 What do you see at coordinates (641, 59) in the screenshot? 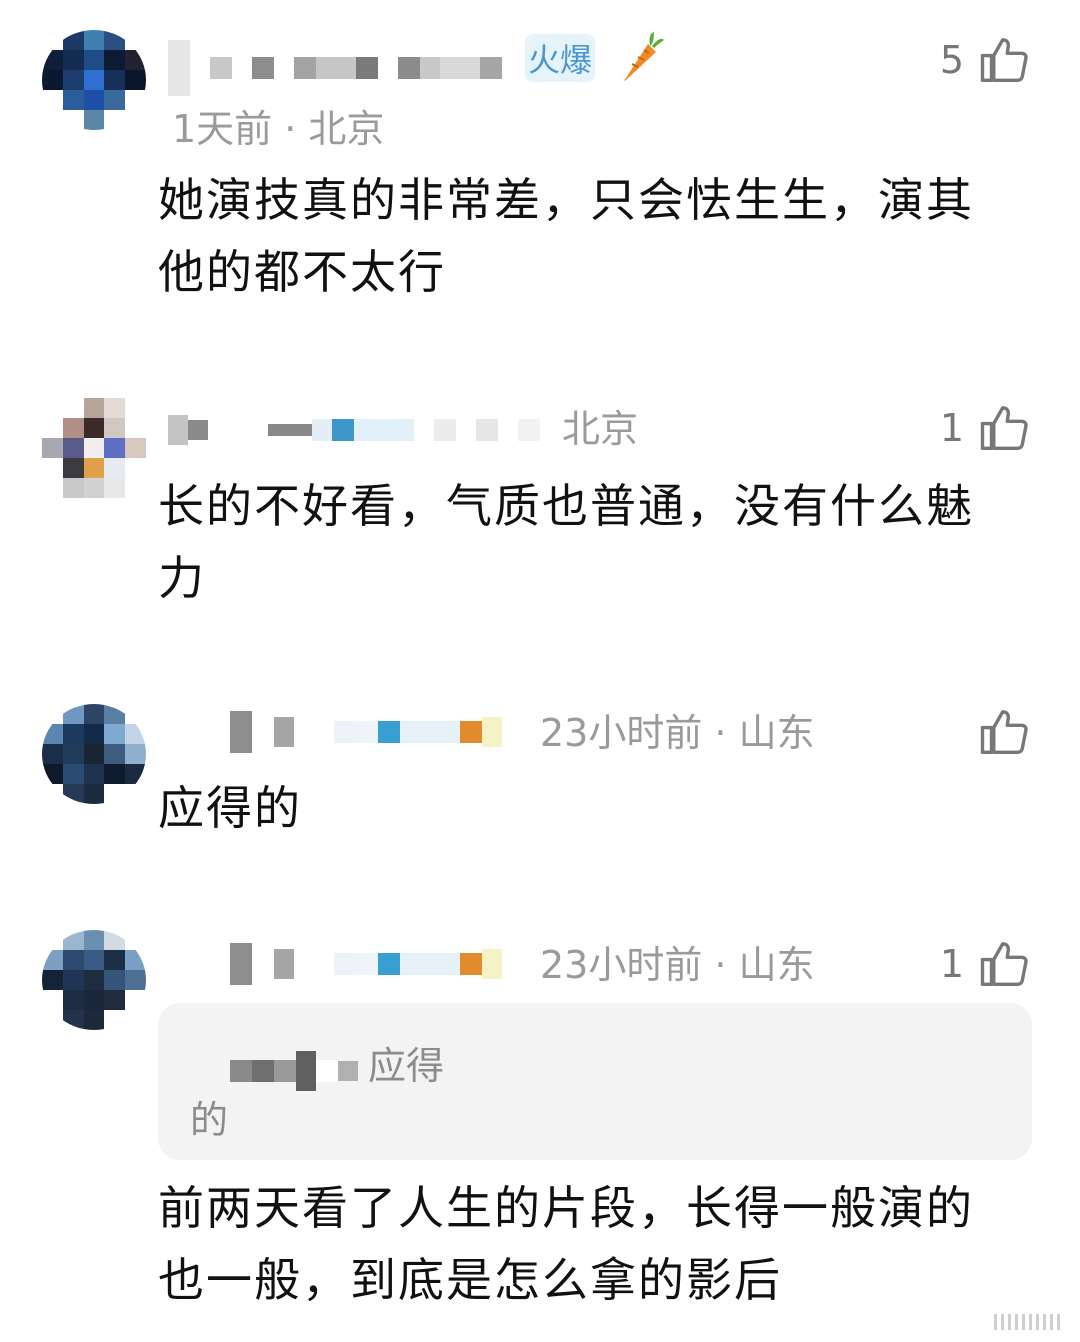
I see `carrot-icon` at bounding box center [641, 59].